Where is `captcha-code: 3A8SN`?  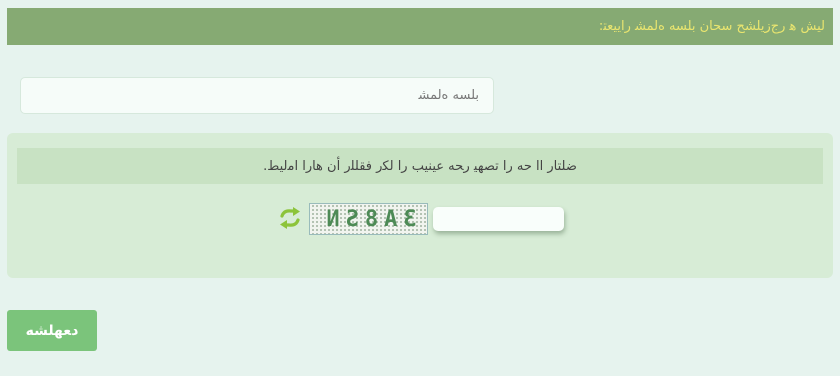
captcha-code: 3A8SN is located at coordinates (368, 219).